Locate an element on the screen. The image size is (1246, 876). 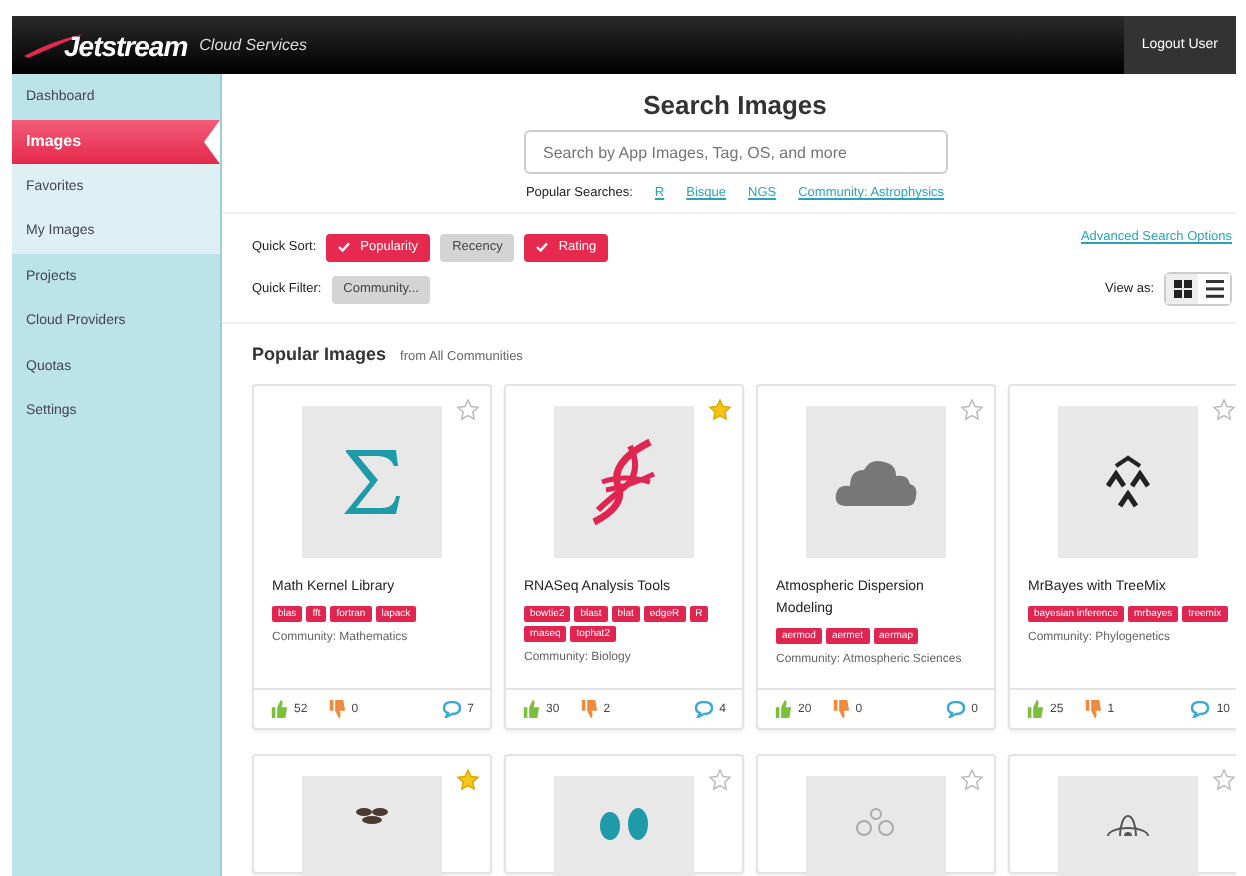
section-title: Popular Images is located at coordinates (319, 354).